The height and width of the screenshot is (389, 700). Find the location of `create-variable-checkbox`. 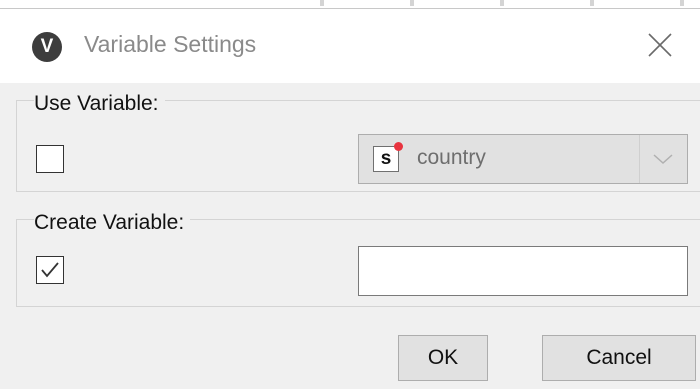

create-variable-checkbox is located at coordinates (50, 270).